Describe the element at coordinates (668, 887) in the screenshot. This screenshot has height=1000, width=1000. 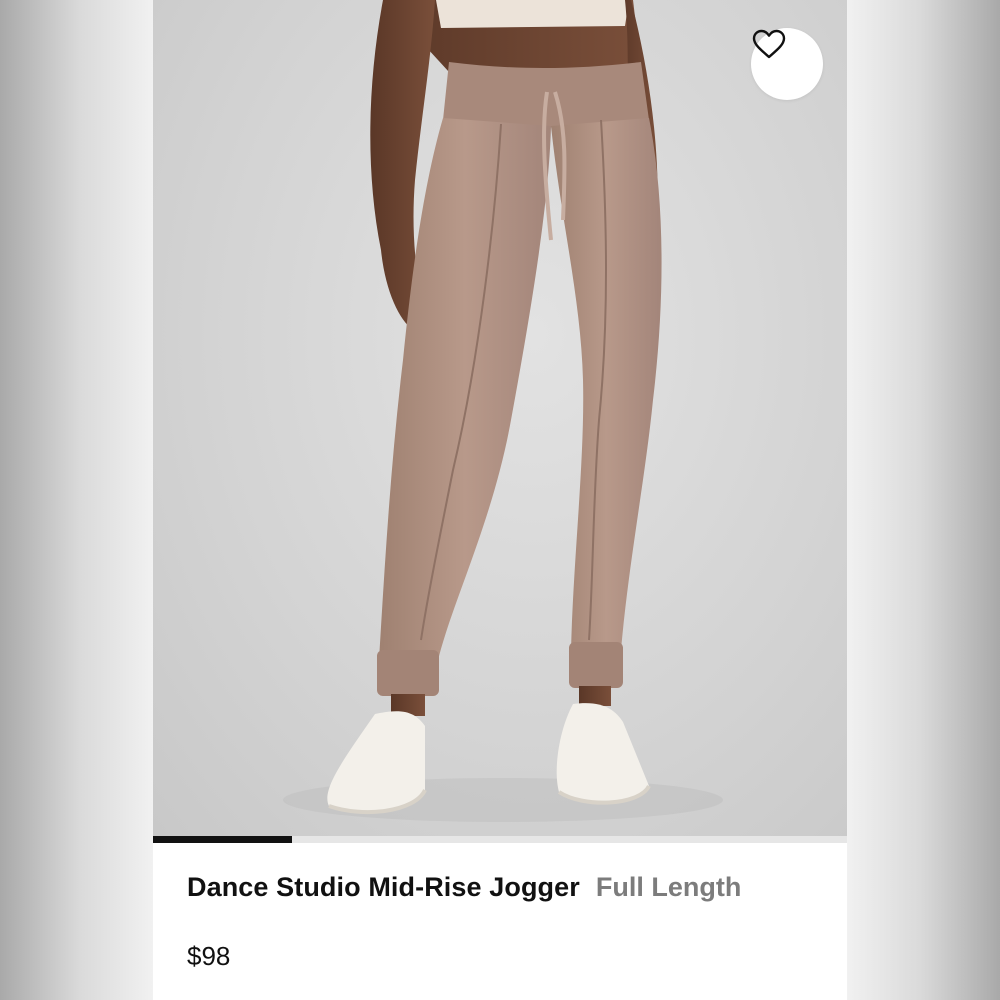
I see `product-length-label: Full Length` at that location.